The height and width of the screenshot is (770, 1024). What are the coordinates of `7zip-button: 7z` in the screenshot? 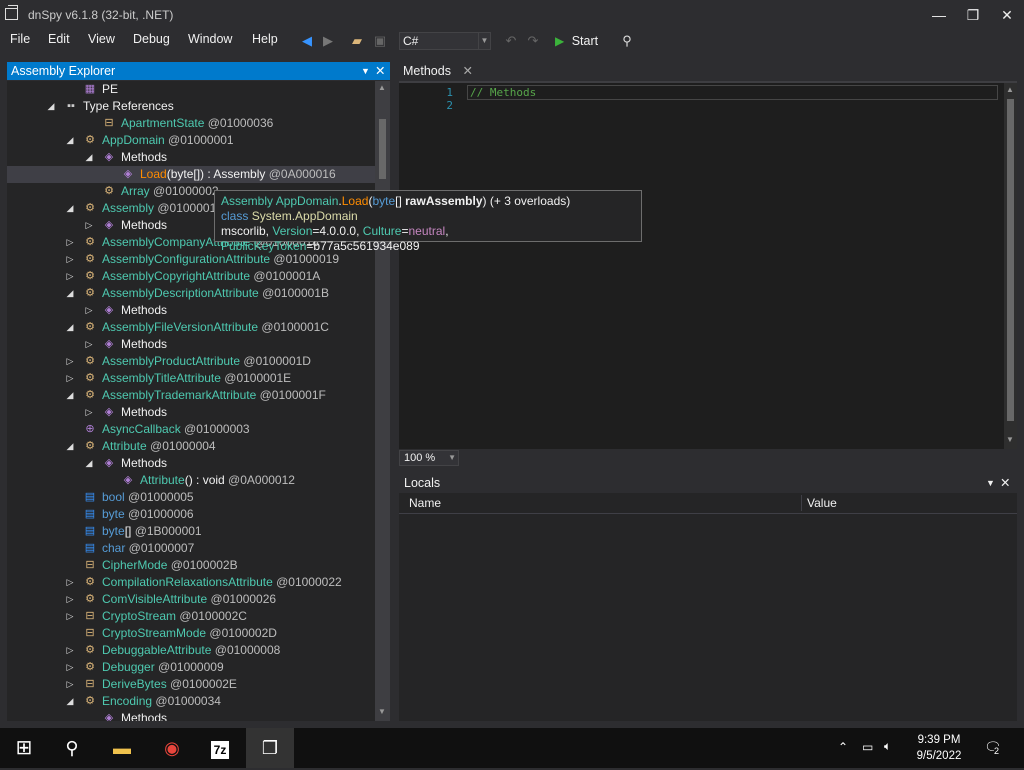 It's located at (220, 748).